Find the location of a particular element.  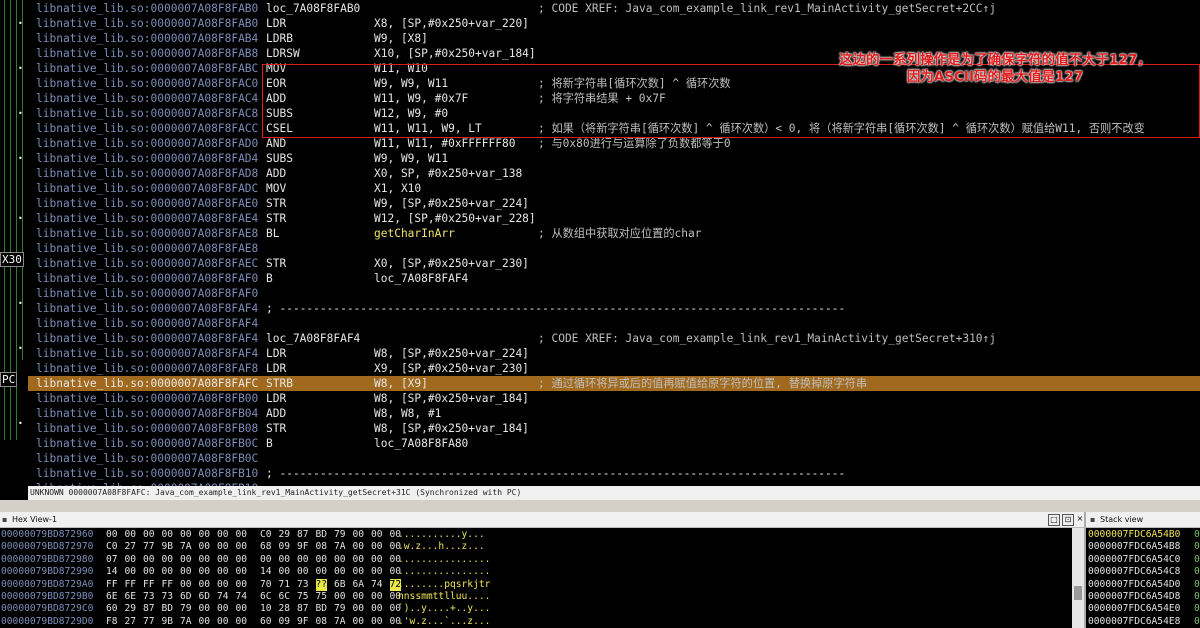

hex-byte: 6B is located at coordinates (340, 585).